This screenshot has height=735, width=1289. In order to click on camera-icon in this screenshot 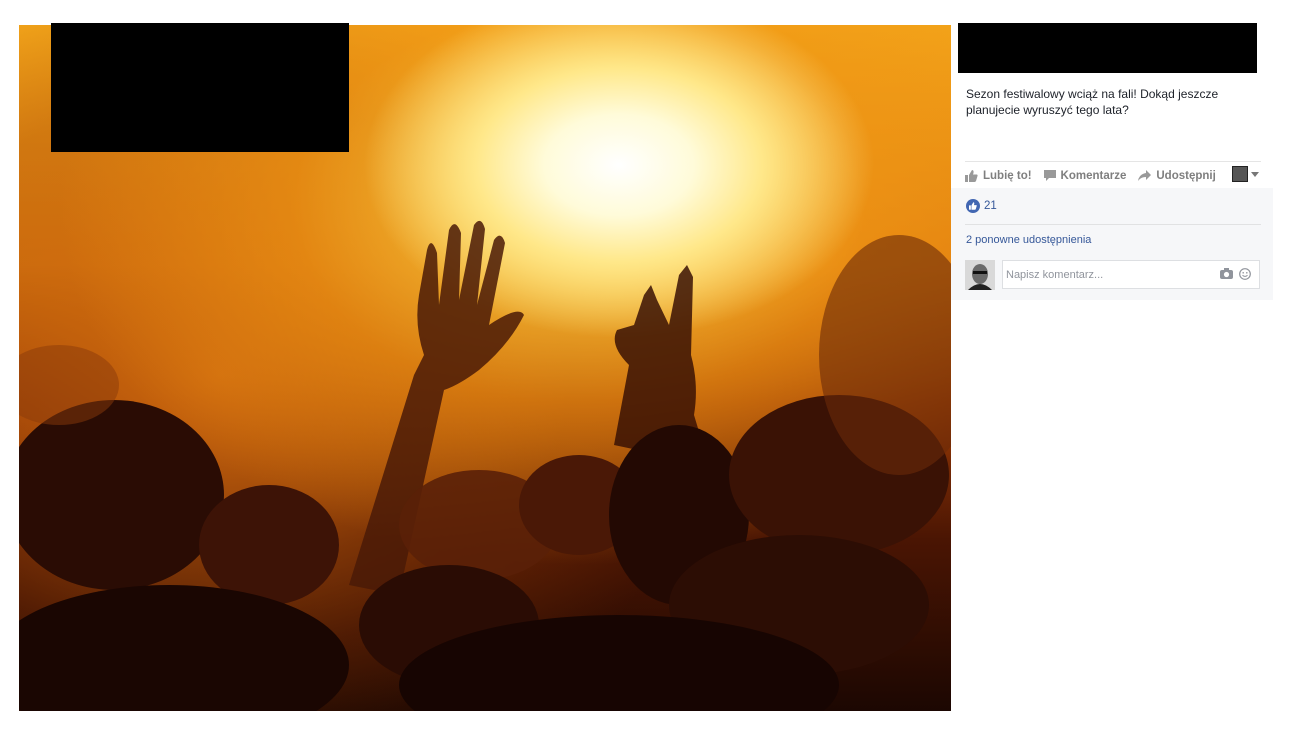, I will do `click(1226, 275)`.